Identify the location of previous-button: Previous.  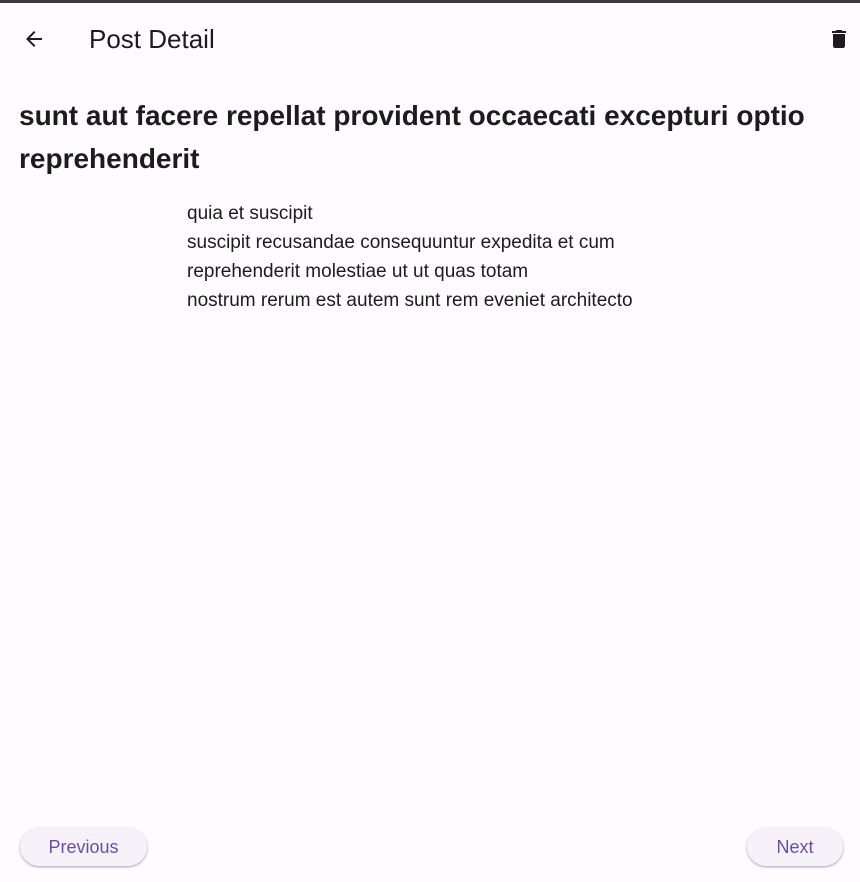
(83, 847).